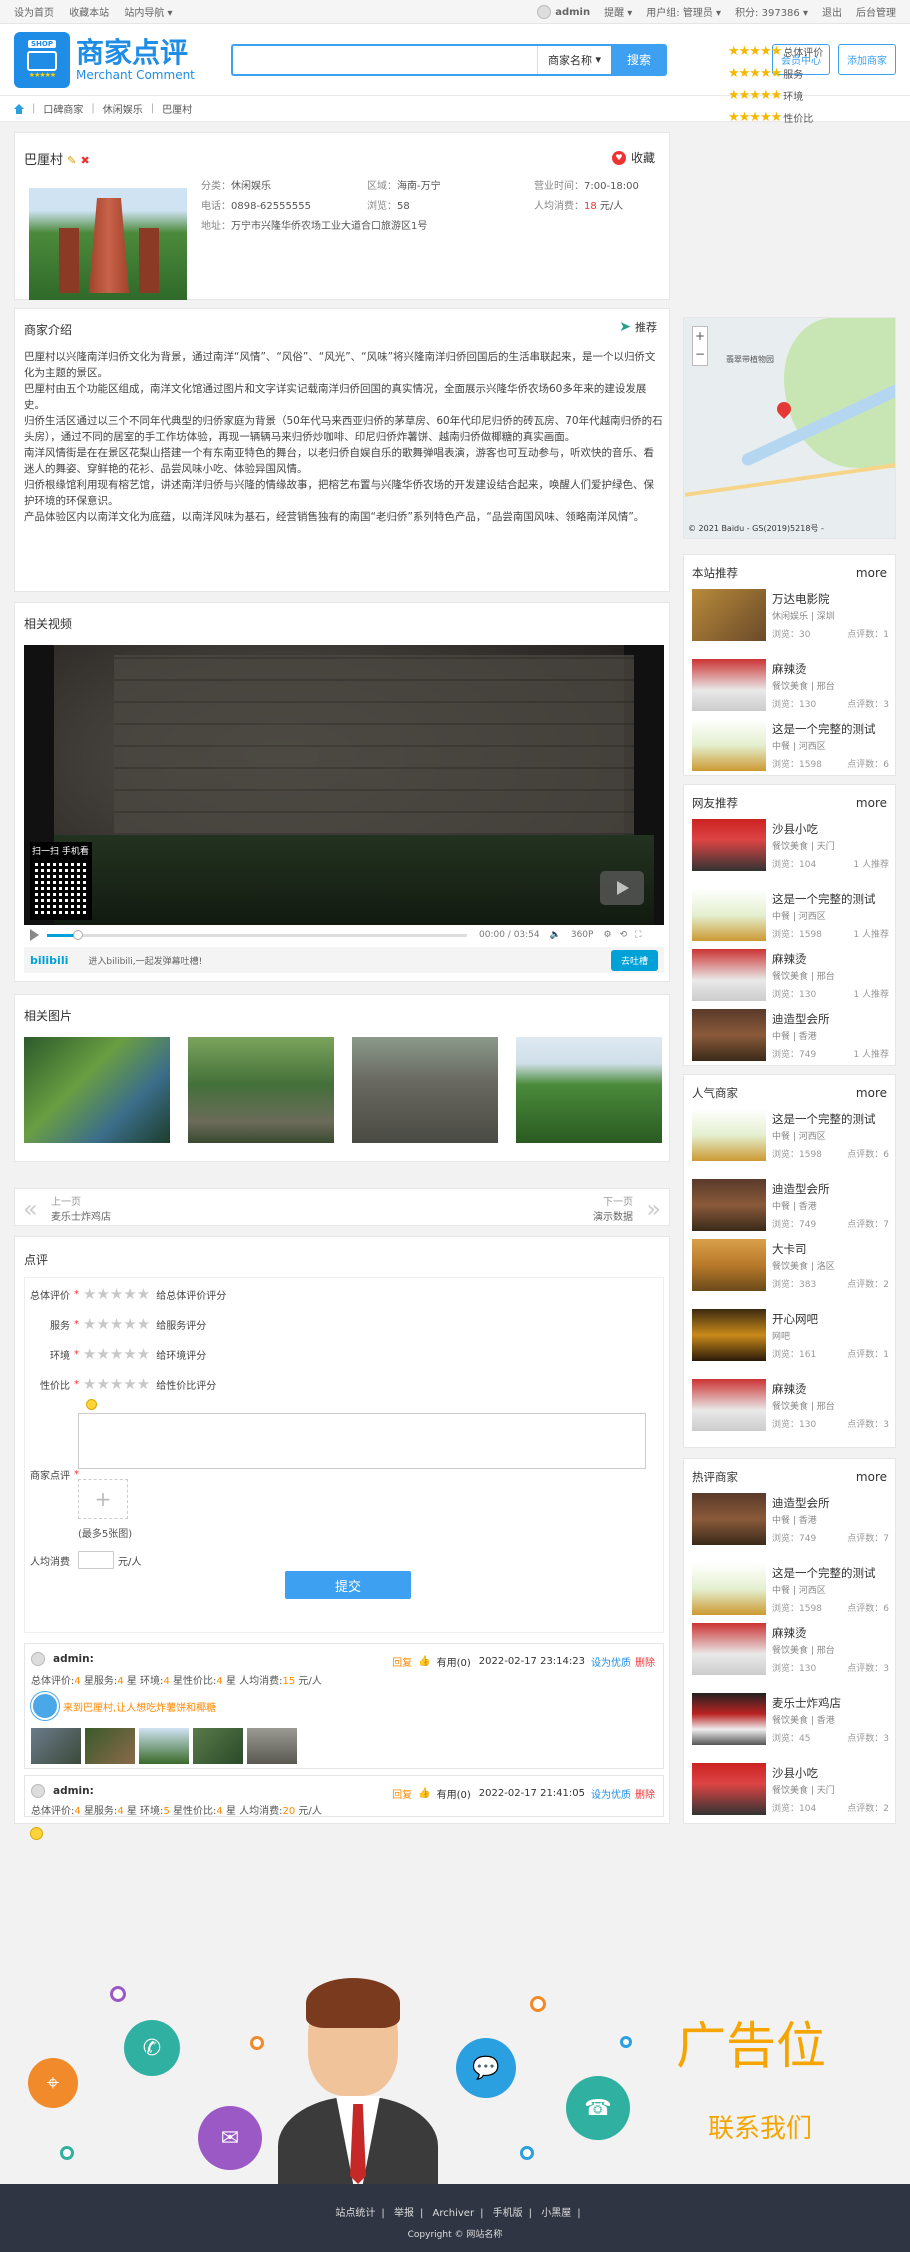  Describe the element at coordinates (607, 935) in the screenshot. I see `settings-icon: ⚙` at that location.